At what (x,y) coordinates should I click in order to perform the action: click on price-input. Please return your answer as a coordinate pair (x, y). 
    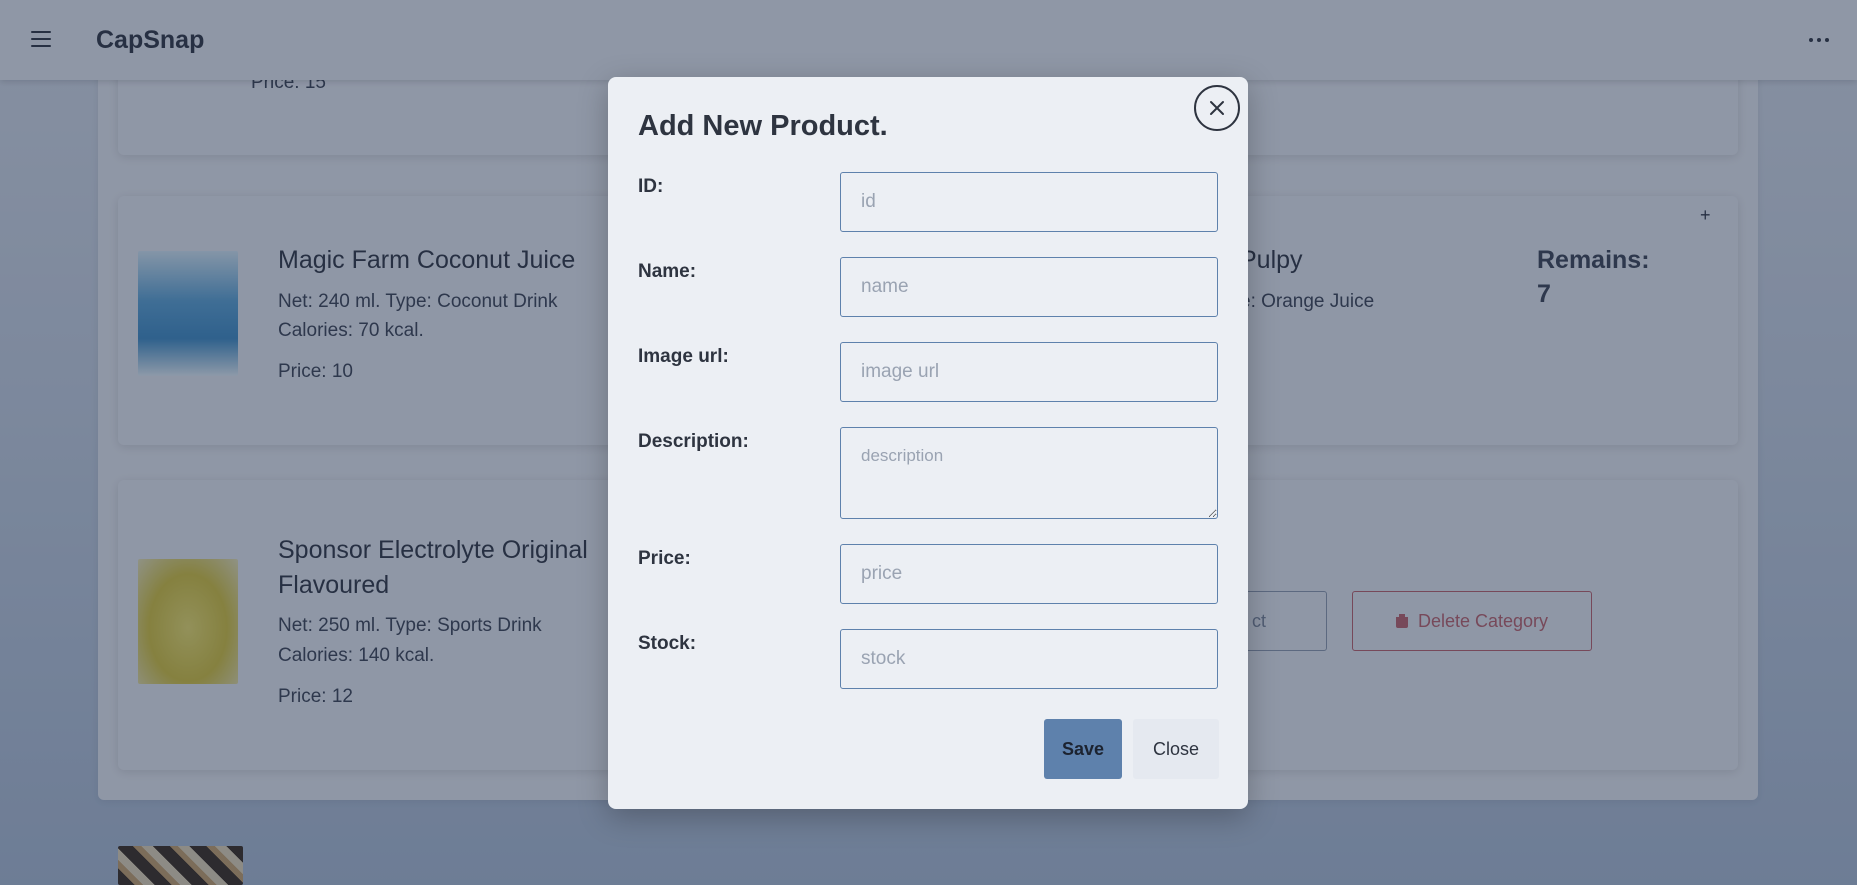
    Looking at the image, I should click on (1029, 574).